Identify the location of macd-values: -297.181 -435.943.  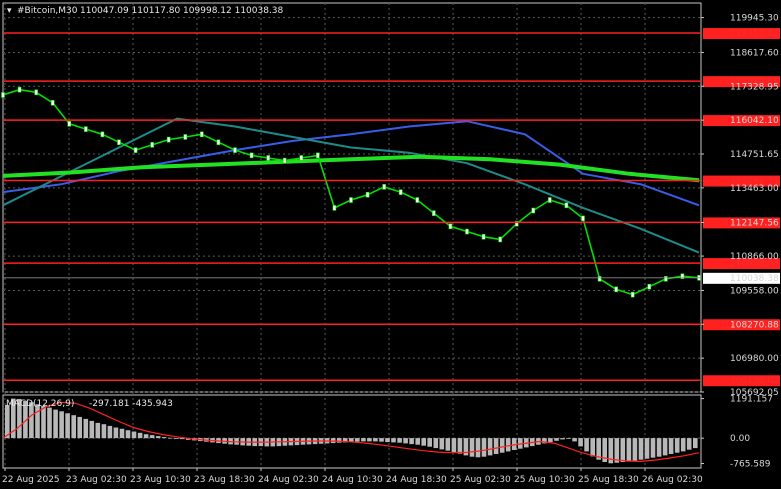
(131, 404).